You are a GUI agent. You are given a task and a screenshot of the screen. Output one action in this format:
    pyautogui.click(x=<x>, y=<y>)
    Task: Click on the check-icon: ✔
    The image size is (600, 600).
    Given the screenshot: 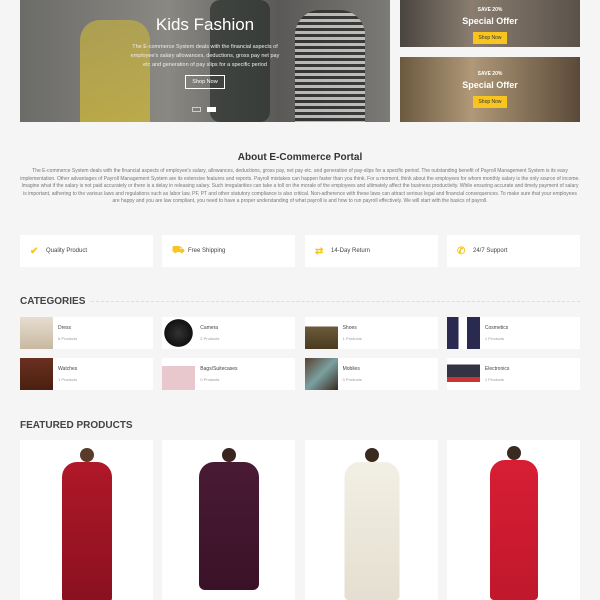 What is the action you would take?
    pyautogui.click(x=34, y=251)
    